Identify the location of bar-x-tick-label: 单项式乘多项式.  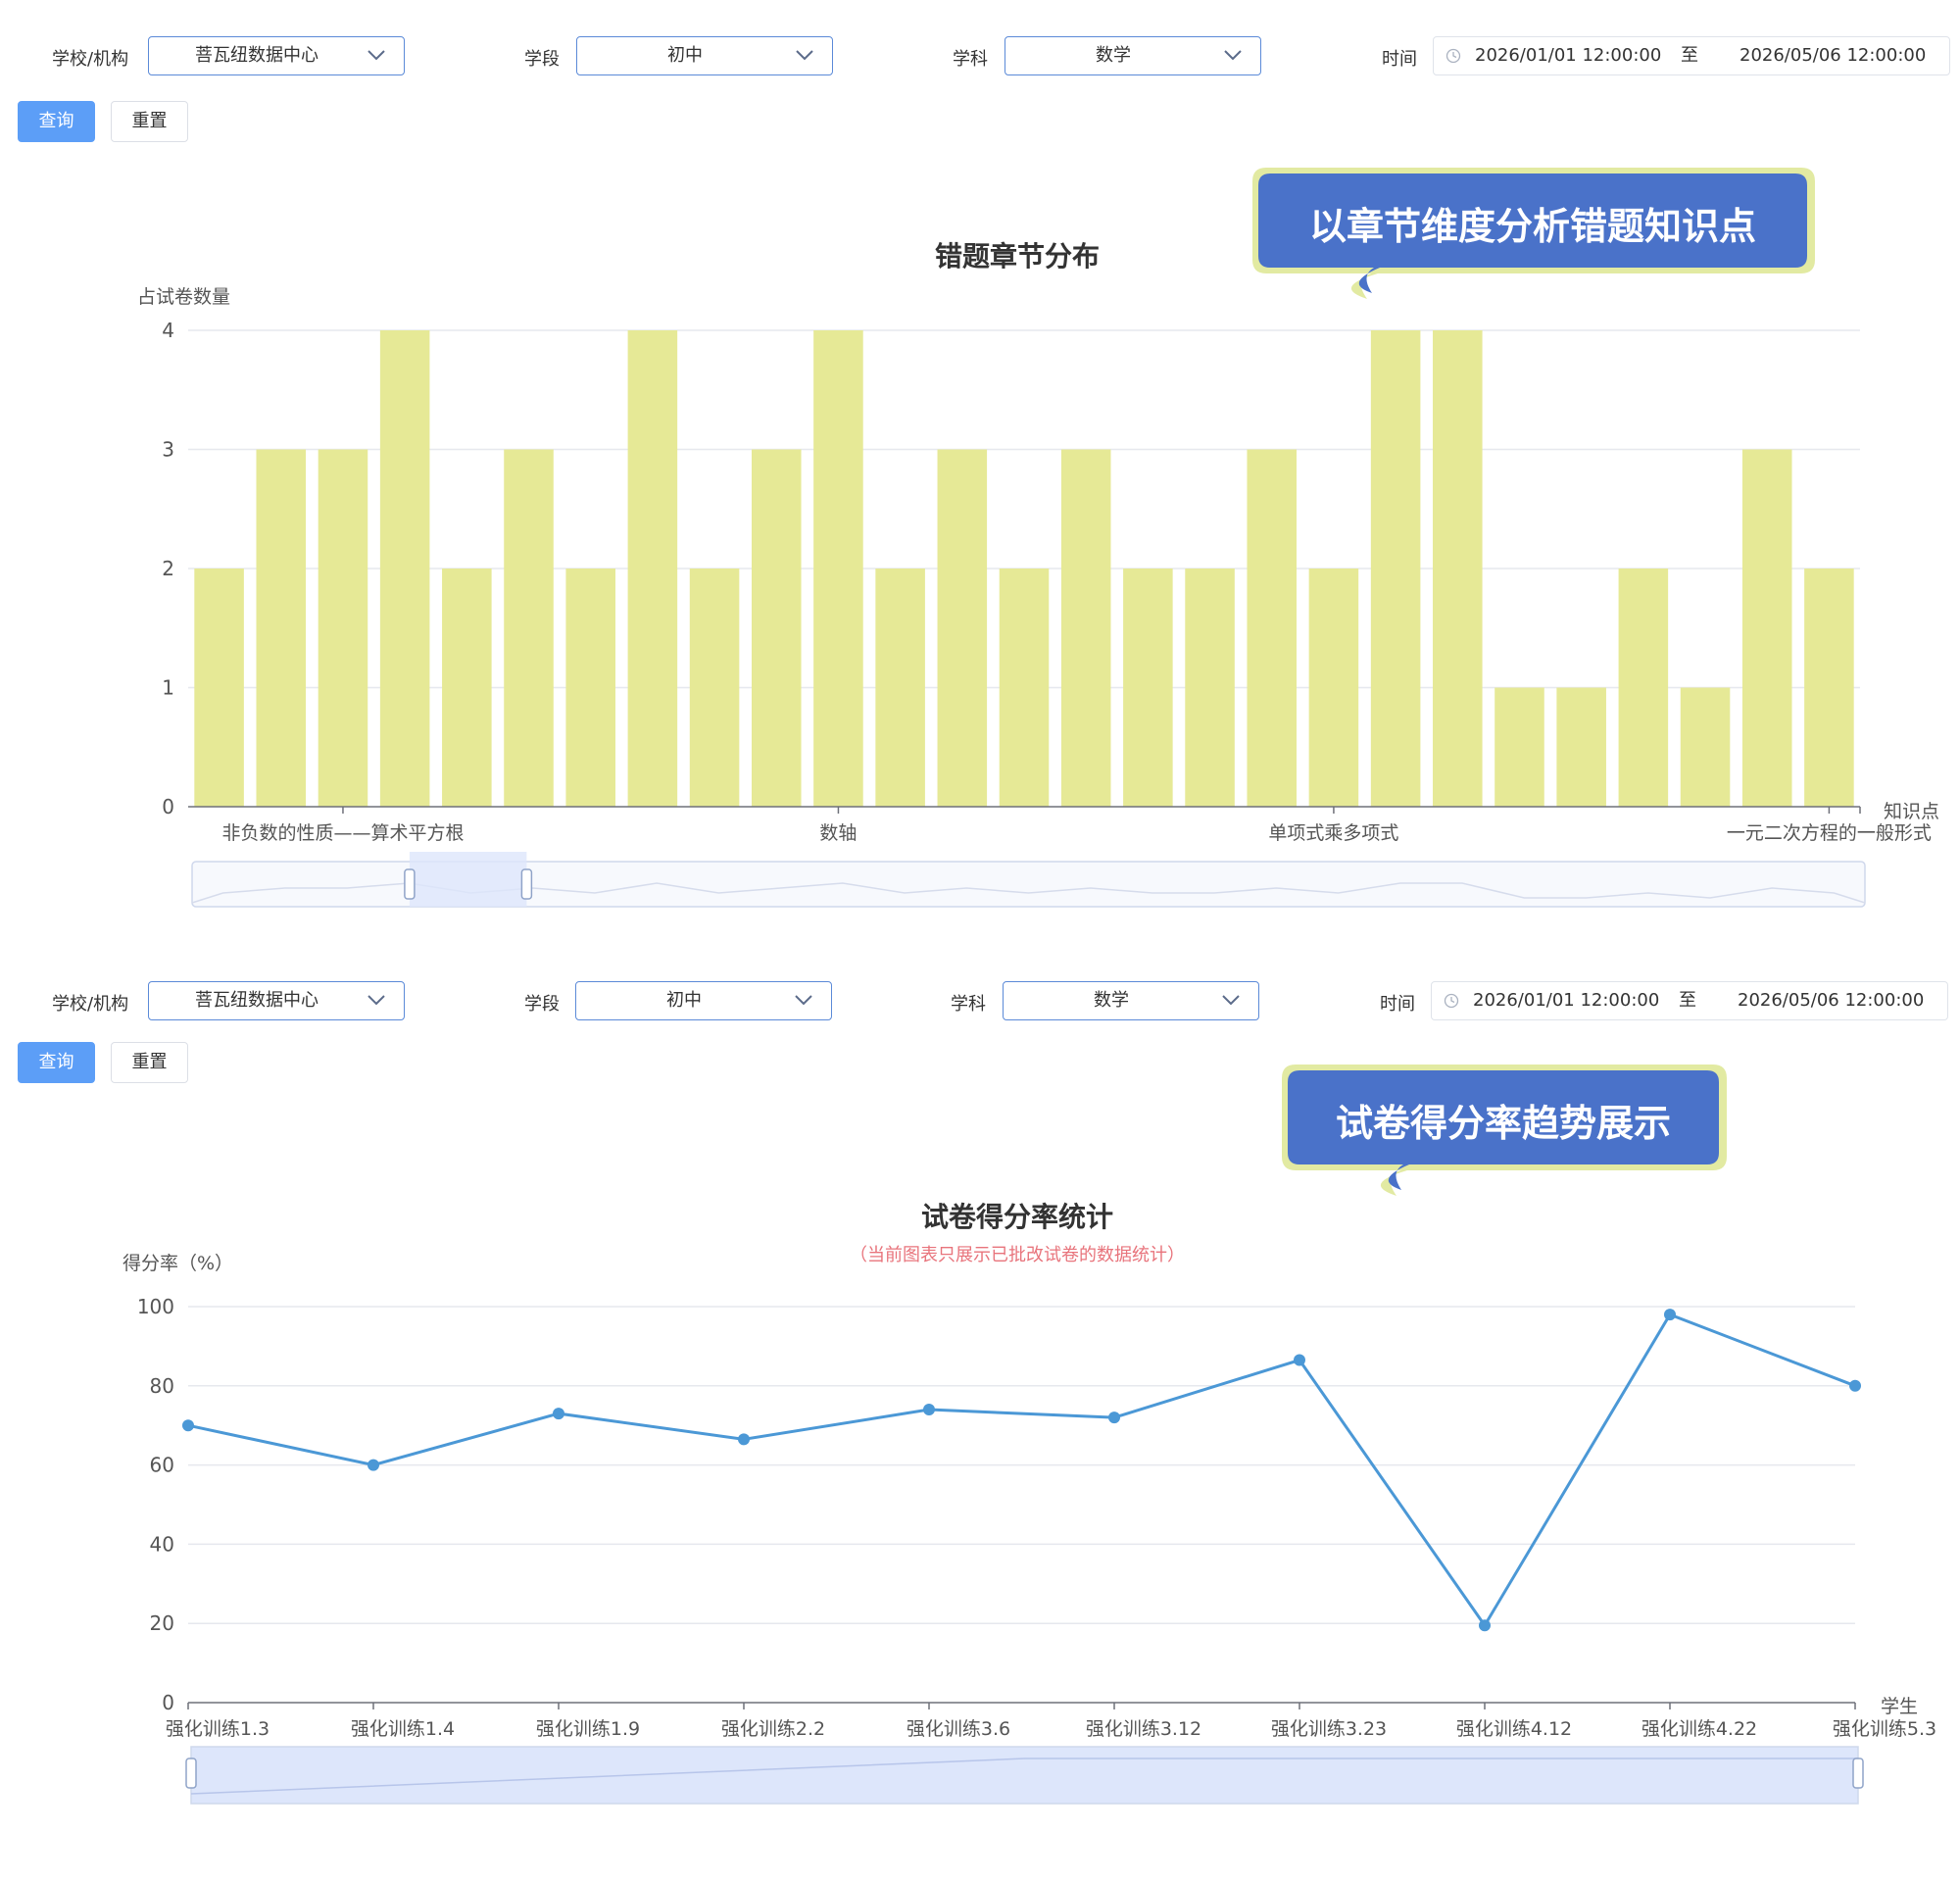
(1333, 833).